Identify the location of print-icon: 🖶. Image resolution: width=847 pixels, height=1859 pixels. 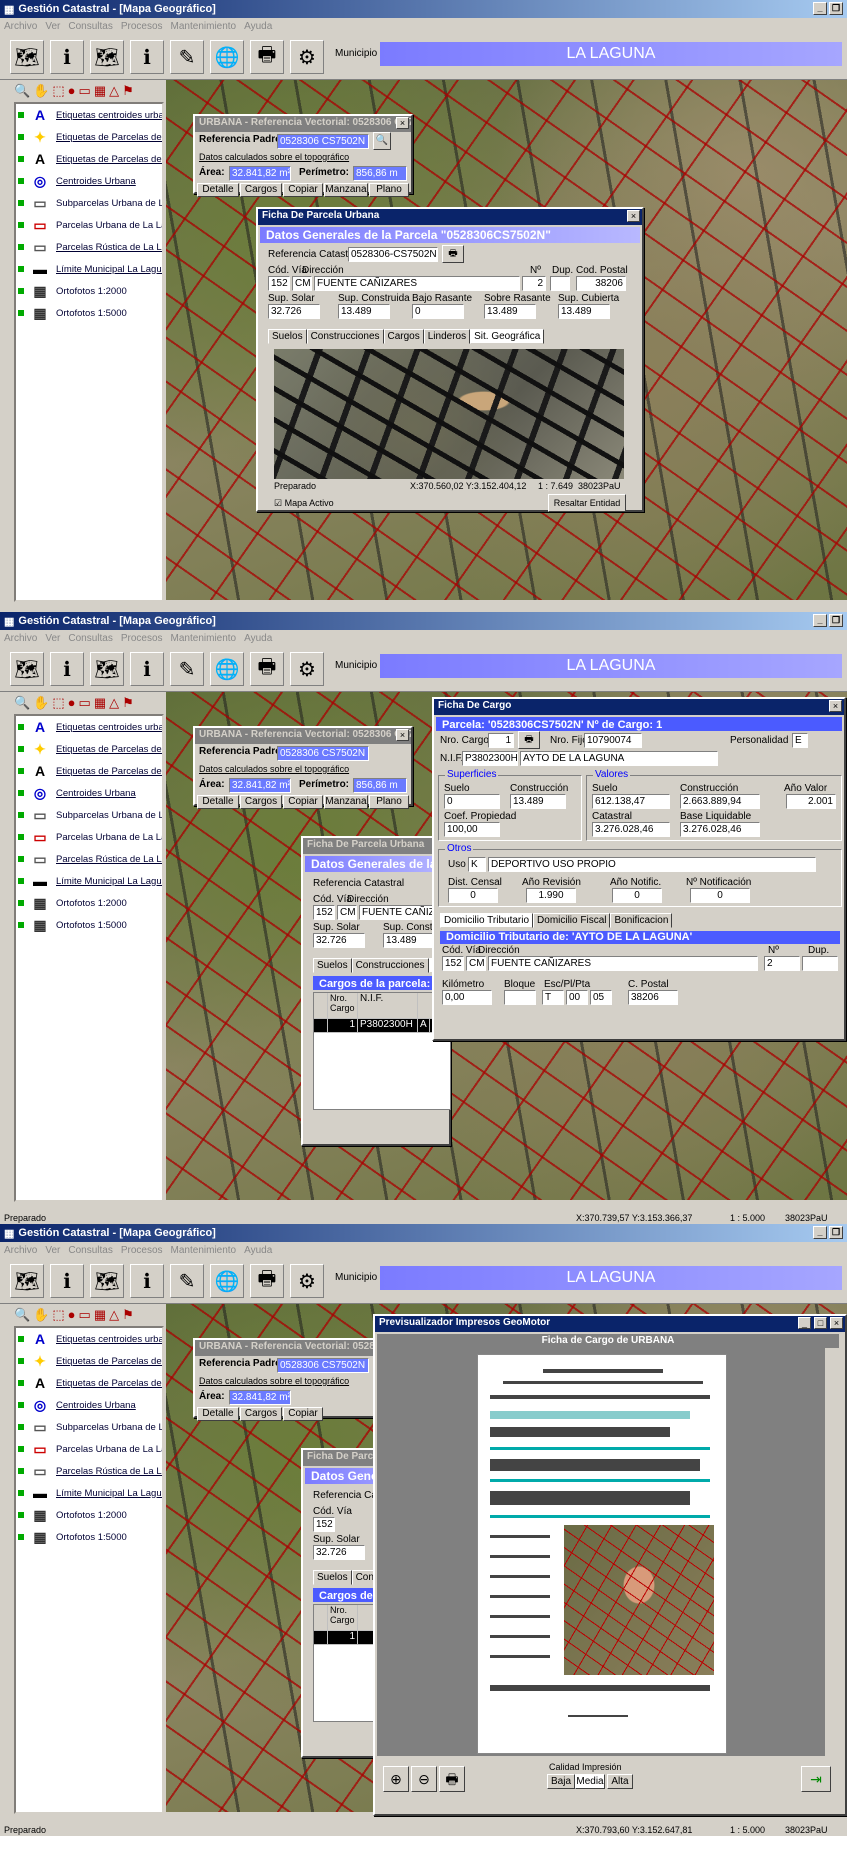
(529, 740).